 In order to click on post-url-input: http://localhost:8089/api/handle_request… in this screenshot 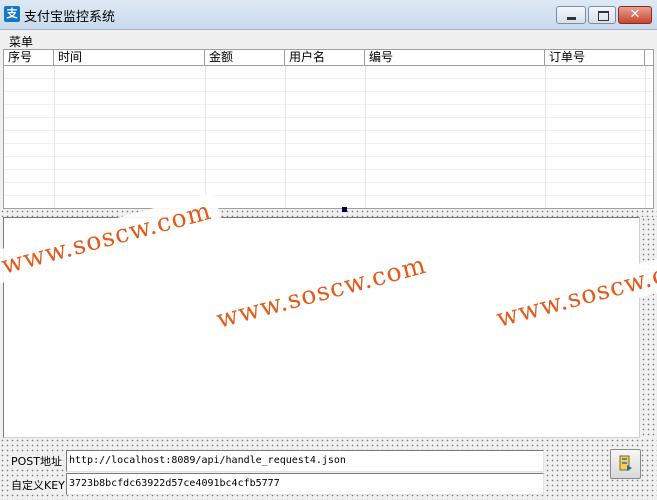, I will do `click(305, 461)`.